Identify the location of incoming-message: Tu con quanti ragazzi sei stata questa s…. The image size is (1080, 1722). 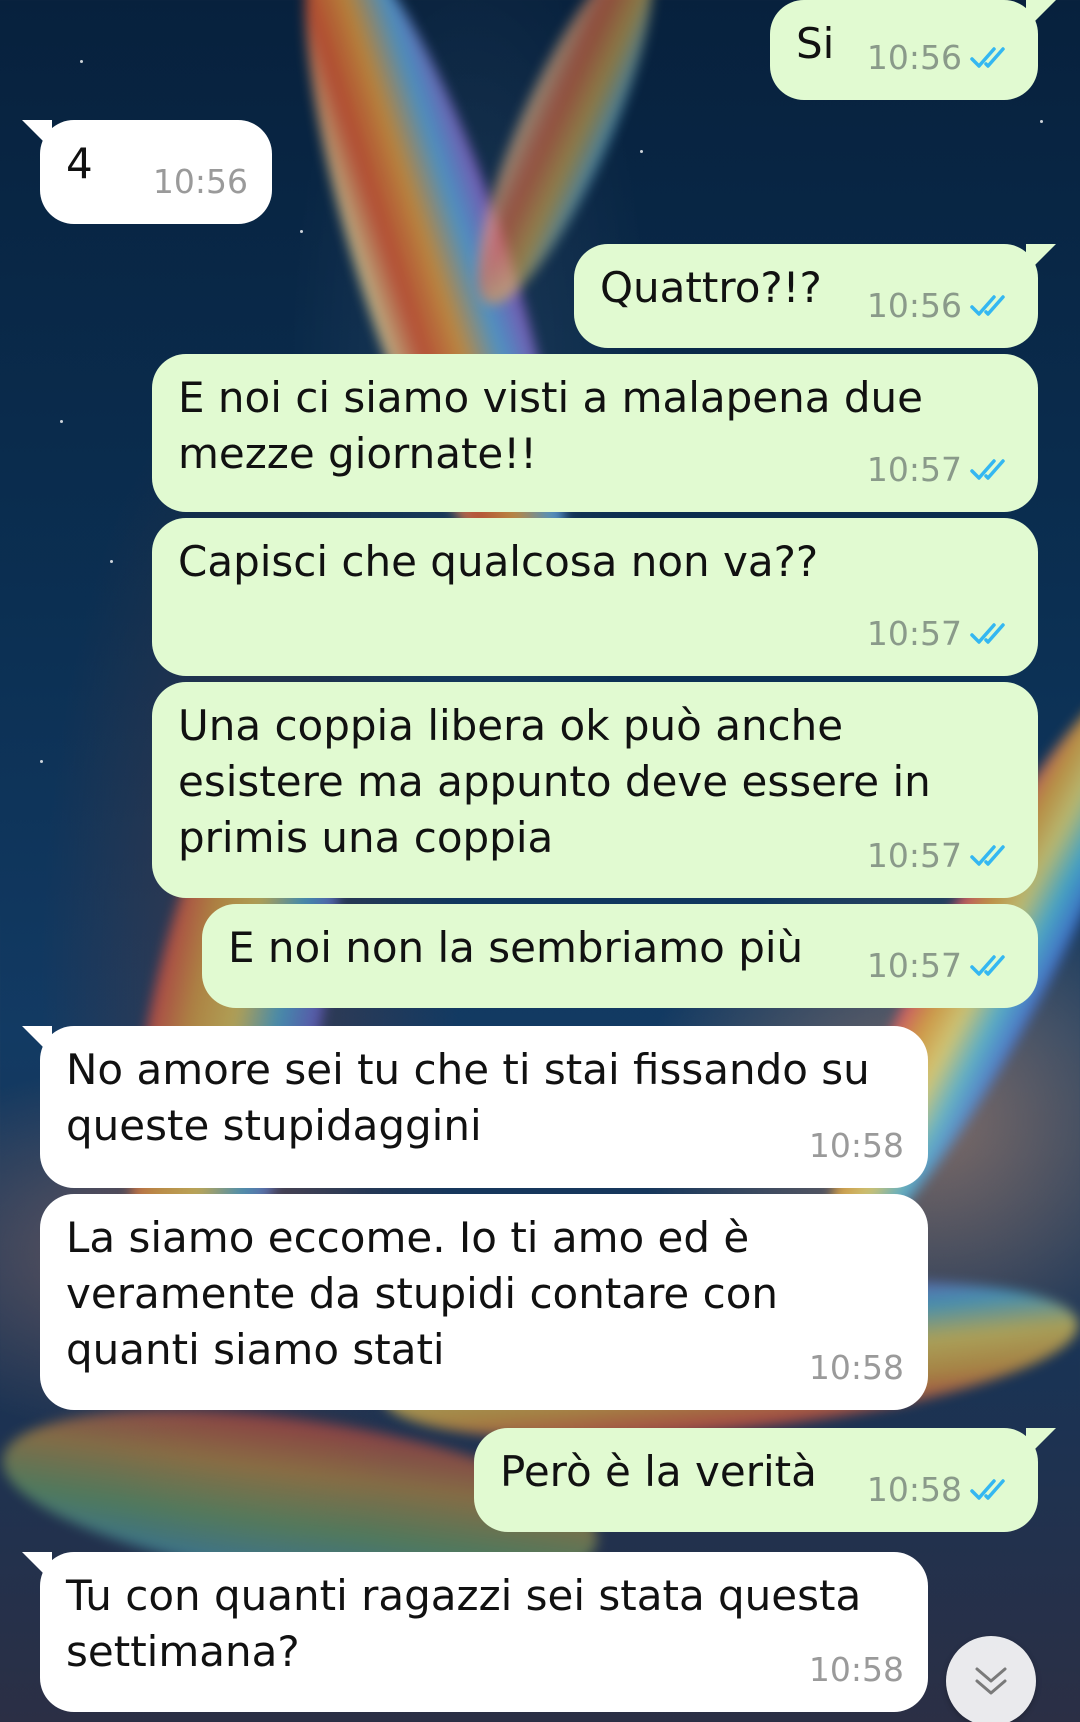
(475, 1632).